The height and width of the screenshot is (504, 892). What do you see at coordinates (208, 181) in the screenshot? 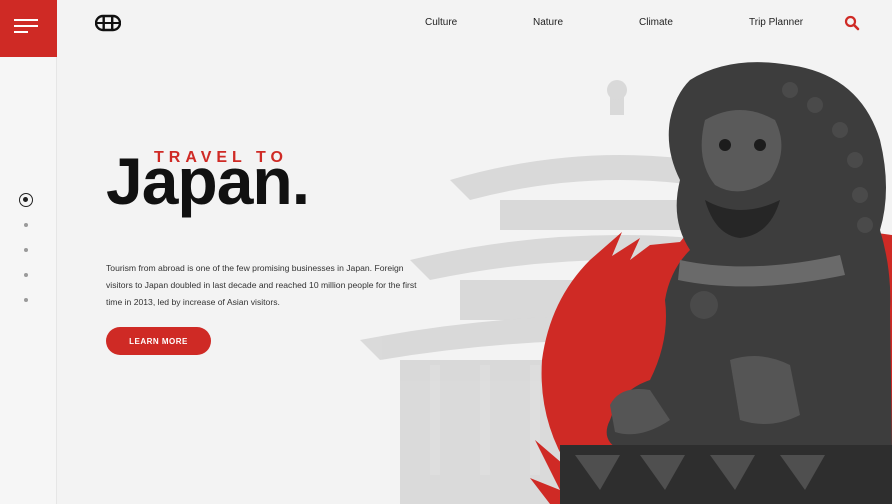
I see `hero-title: Japan.` at bounding box center [208, 181].